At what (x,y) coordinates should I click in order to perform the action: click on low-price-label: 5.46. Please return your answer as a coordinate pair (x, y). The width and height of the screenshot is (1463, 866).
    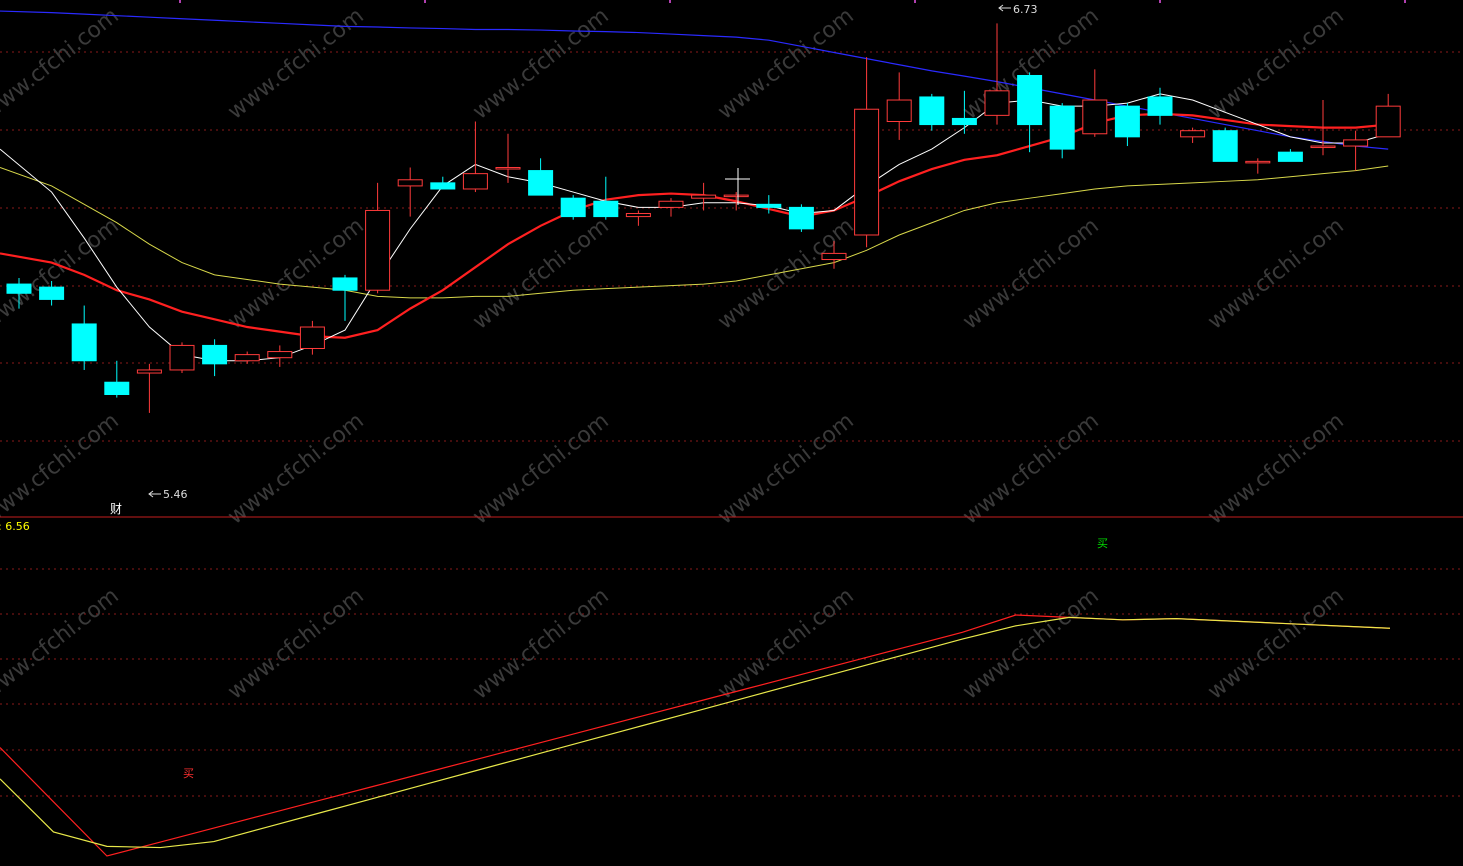
    Looking at the image, I should click on (175, 494).